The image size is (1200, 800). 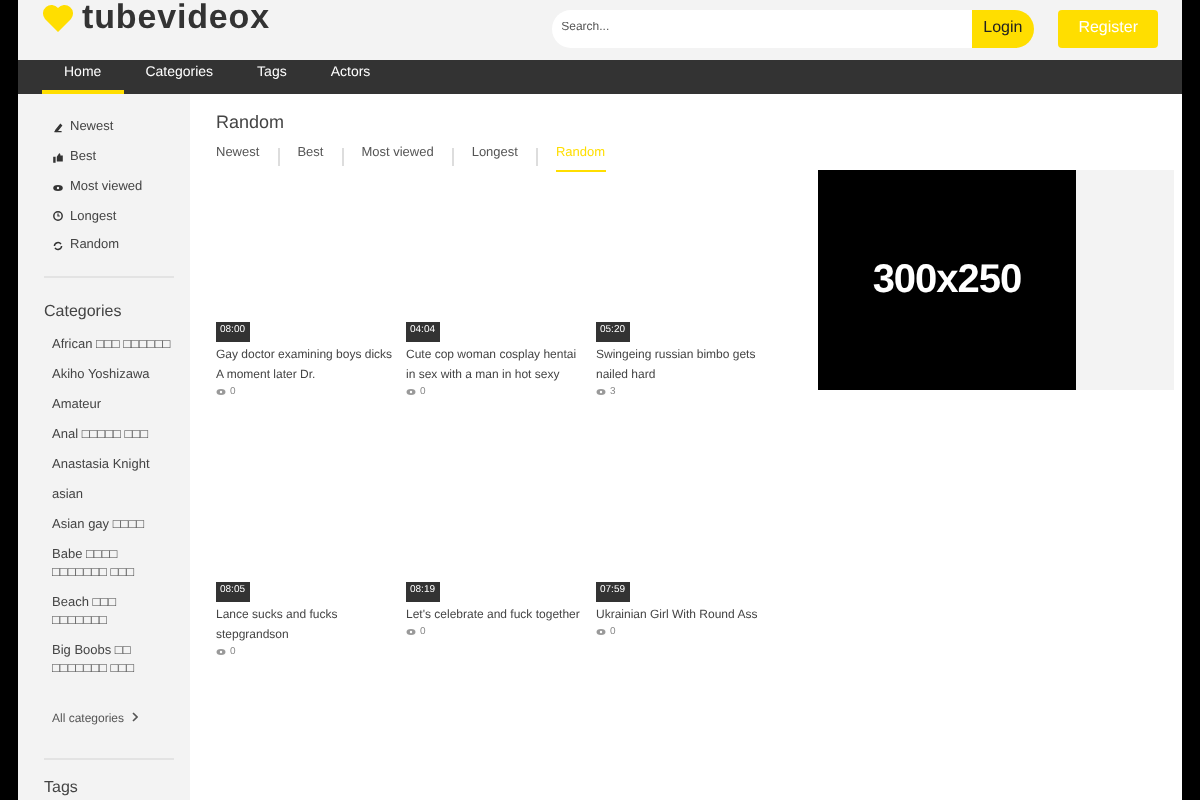 I want to click on sidebar-heading: Tags, so click(x=62, y=788).